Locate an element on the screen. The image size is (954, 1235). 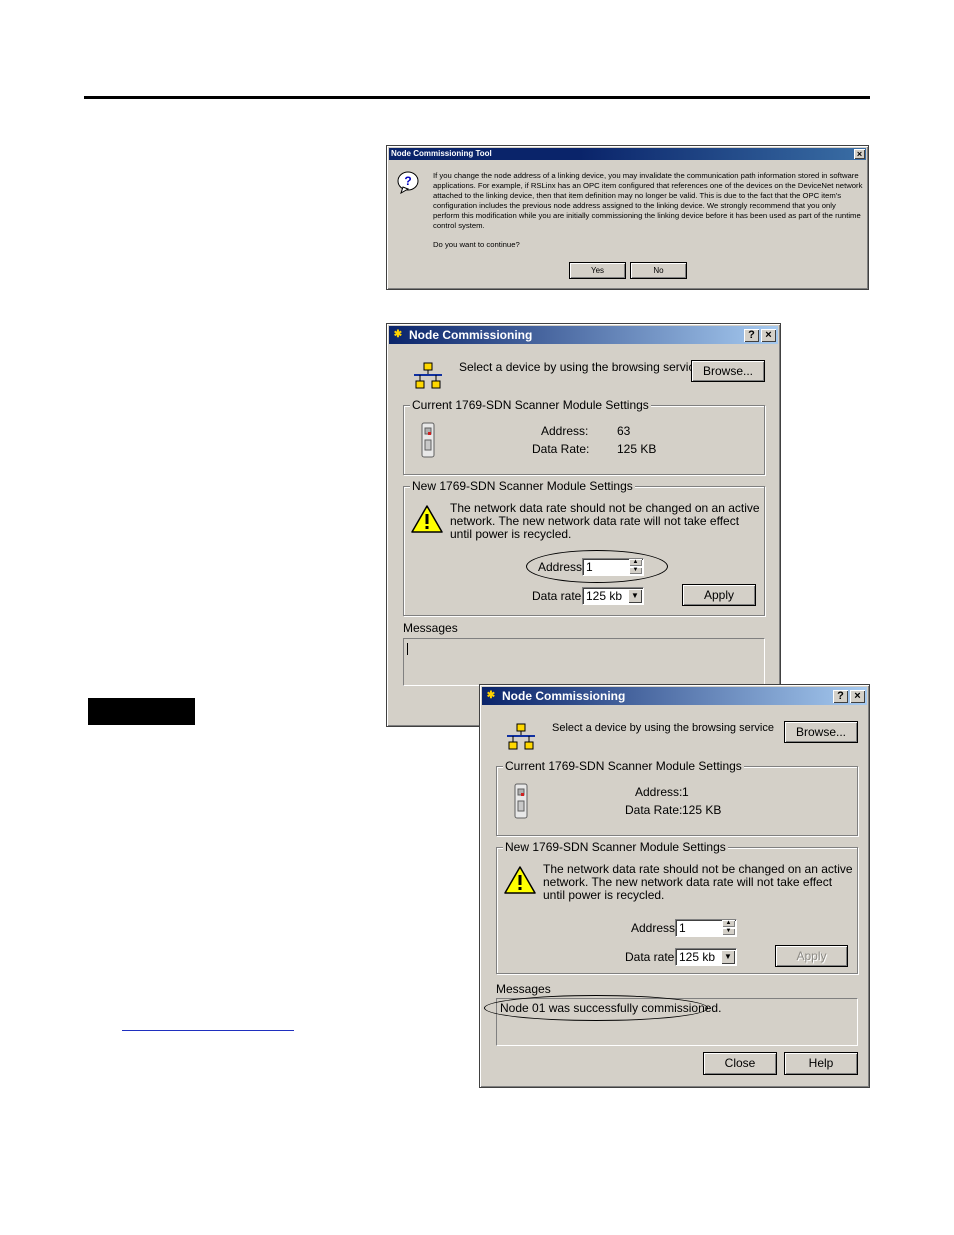
window-after-title: Node Commissioning is located at coordinates (564, 696).